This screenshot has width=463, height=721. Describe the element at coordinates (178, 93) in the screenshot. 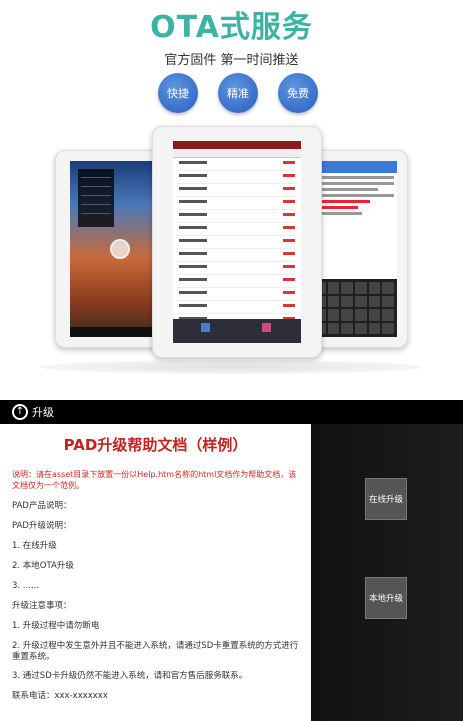

I see `pill-fast: 快捷` at that location.